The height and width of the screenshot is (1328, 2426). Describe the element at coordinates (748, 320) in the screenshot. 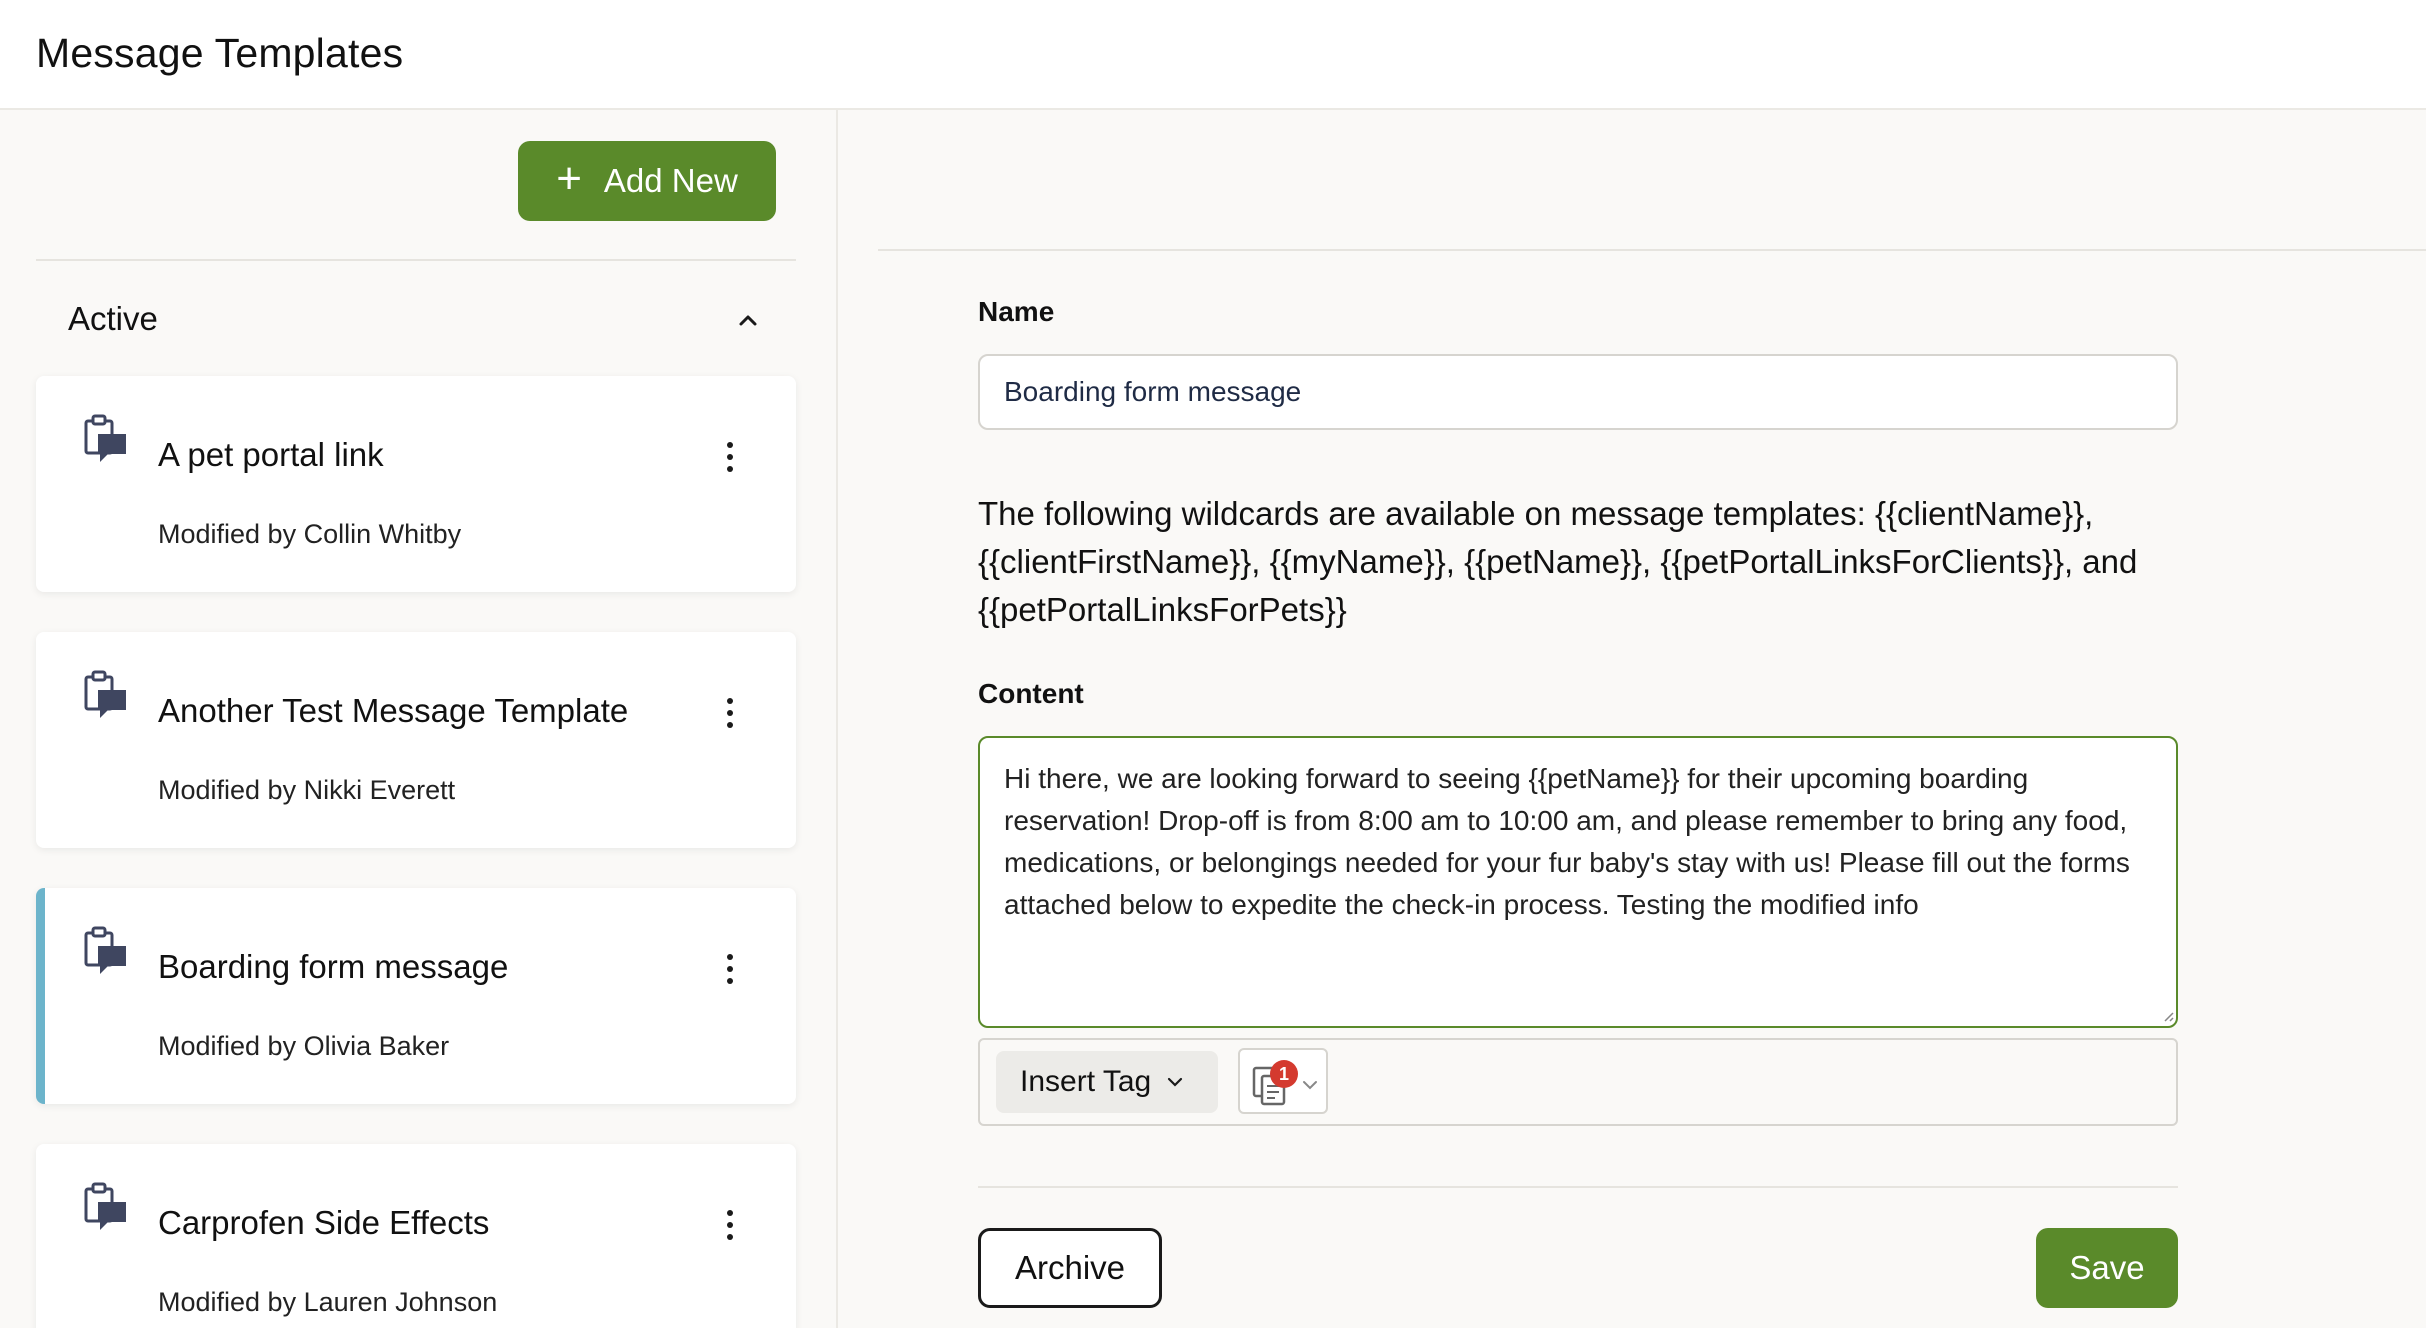

I see `chevron-up-icon` at that location.